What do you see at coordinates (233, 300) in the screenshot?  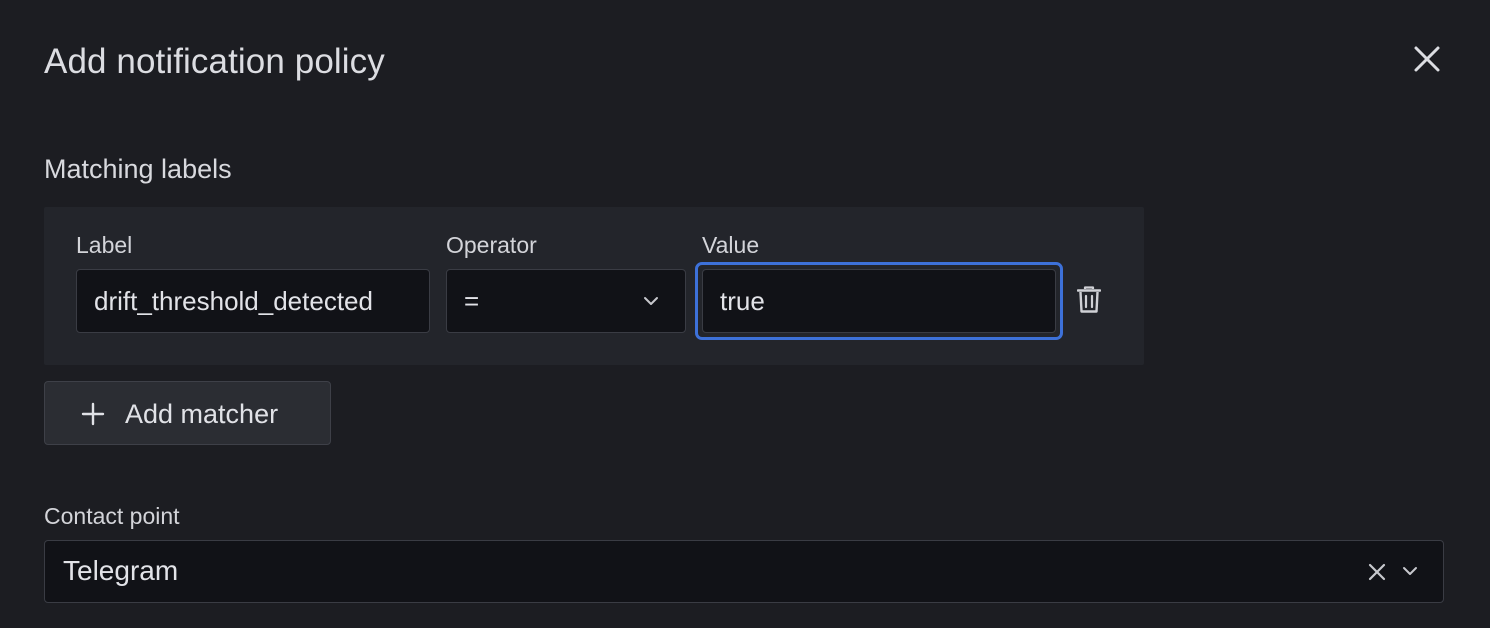 I see `label-input-value: drift_threshold_detected` at bounding box center [233, 300].